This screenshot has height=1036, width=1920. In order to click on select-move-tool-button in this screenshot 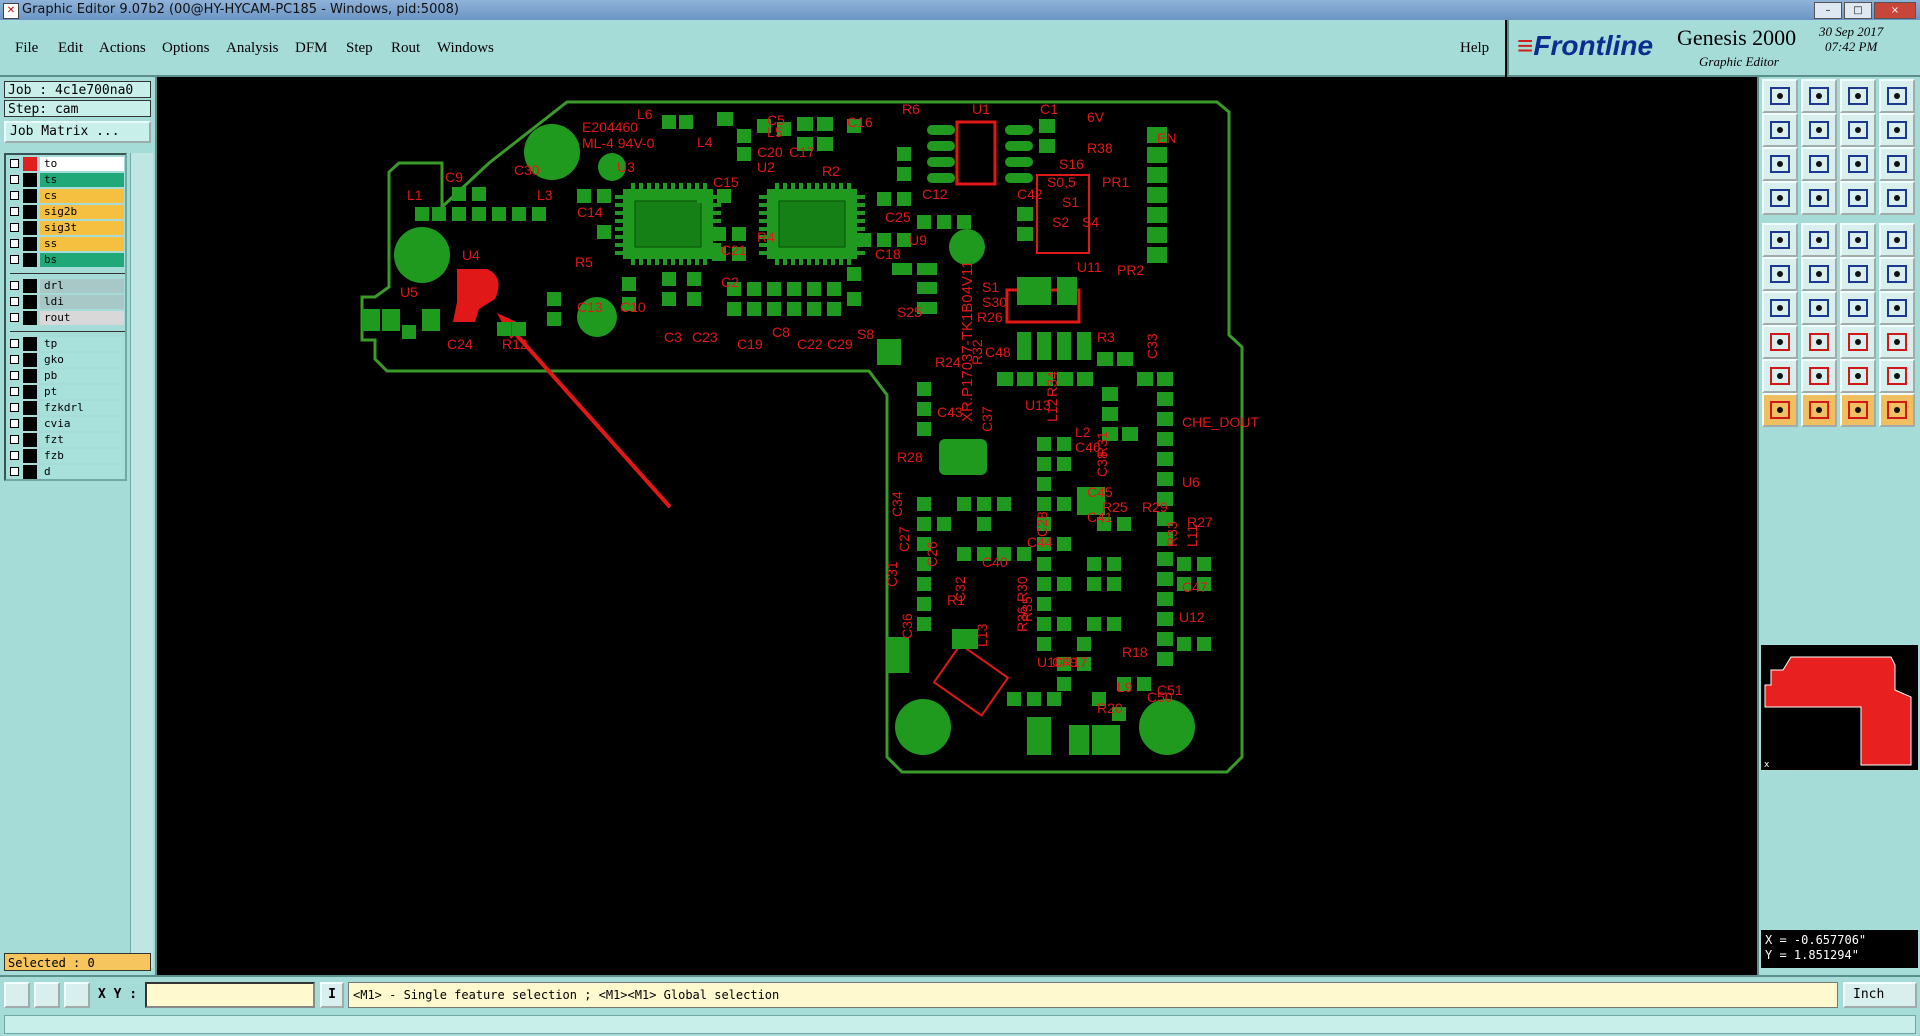, I will do `click(1819, 410)`.